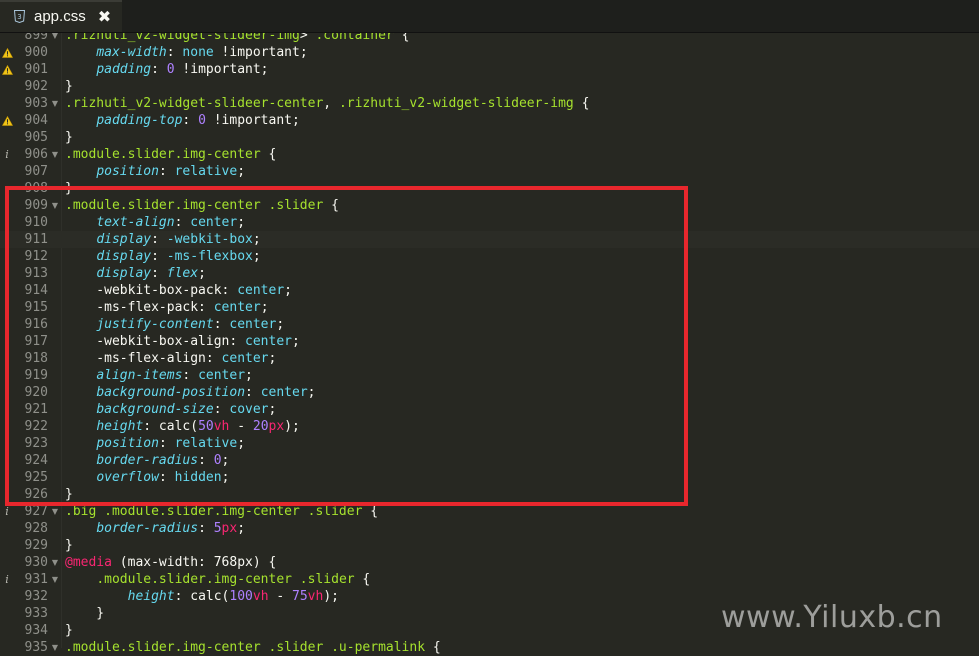  I want to click on code-line: 907 position: relative;, so click(489, 171).